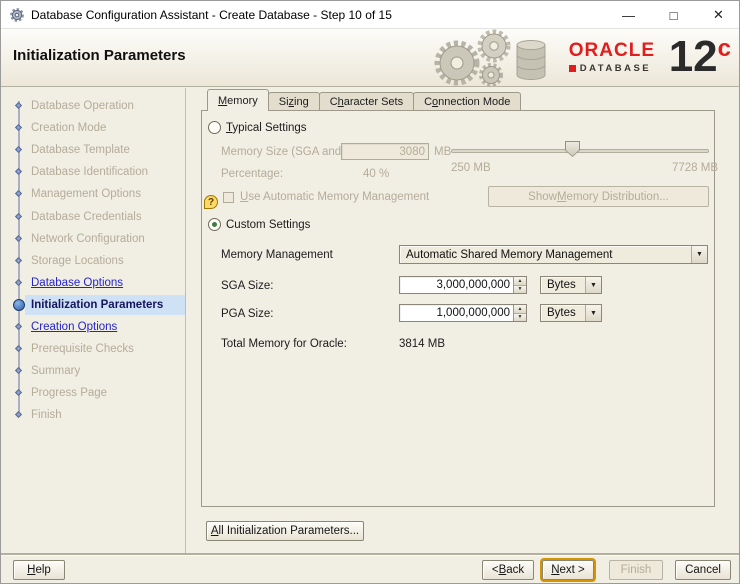  I want to click on memory-management-value: Automatic Shared Memory Management, so click(509, 254).